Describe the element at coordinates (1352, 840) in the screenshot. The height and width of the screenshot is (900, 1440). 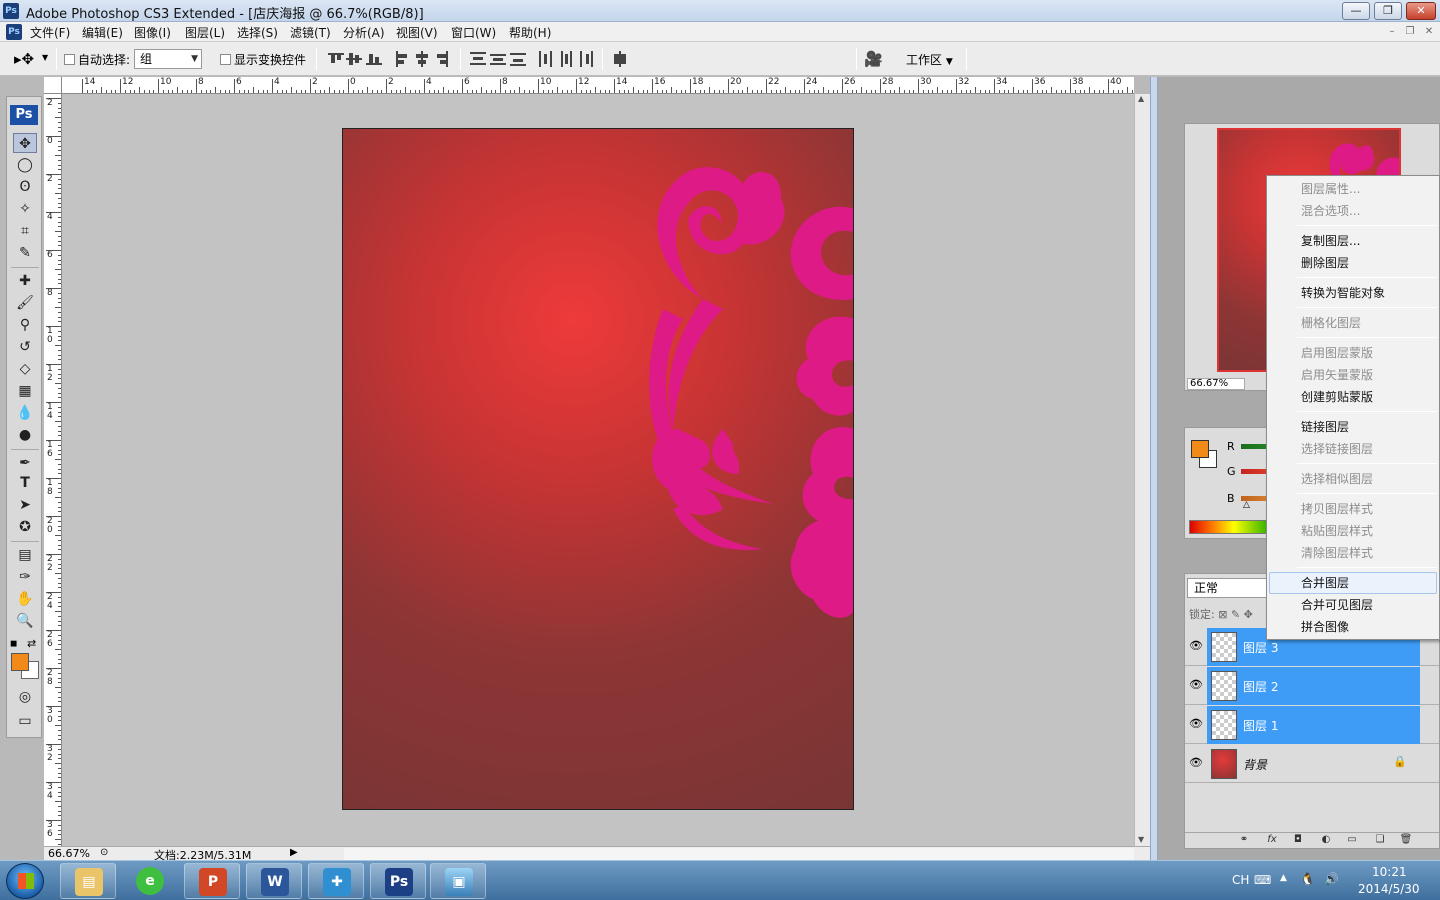
I see `new-group-icon: ▭` at that location.